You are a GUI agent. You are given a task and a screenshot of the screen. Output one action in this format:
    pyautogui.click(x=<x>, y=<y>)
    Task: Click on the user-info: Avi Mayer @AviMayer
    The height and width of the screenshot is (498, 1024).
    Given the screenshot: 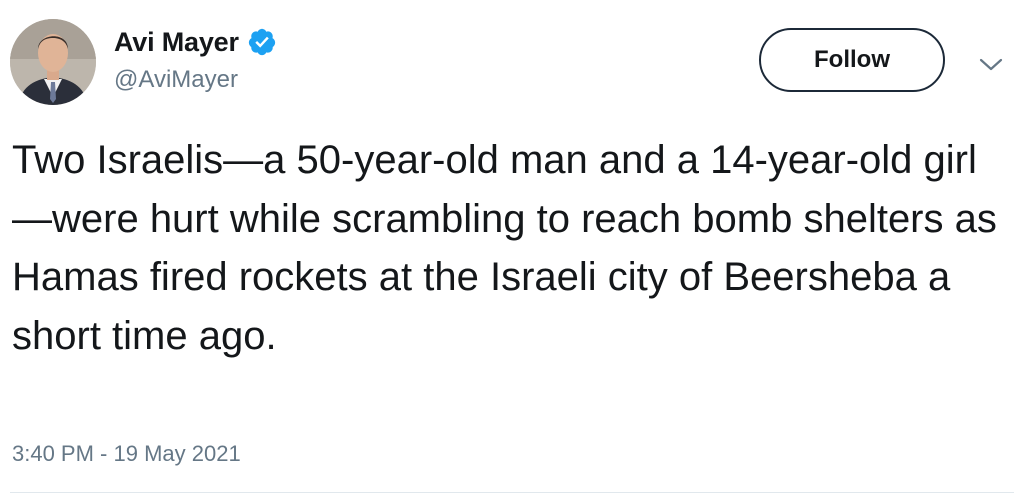 What is the action you would take?
    pyautogui.click(x=195, y=59)
    